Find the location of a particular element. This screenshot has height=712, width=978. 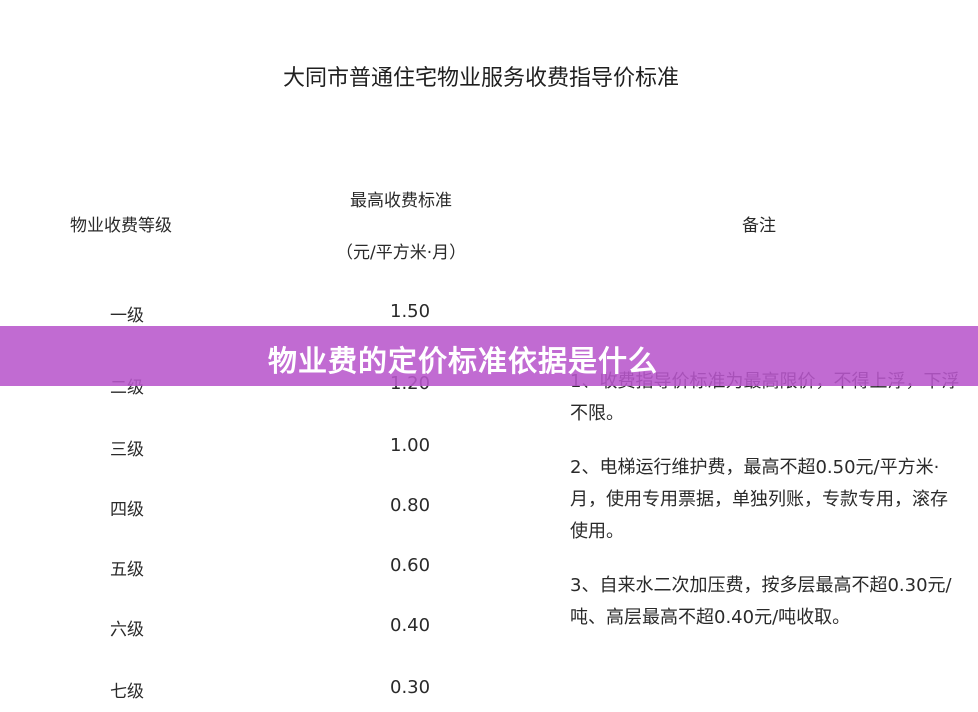

row-level: 三级 is located at coordinates (127, 450).